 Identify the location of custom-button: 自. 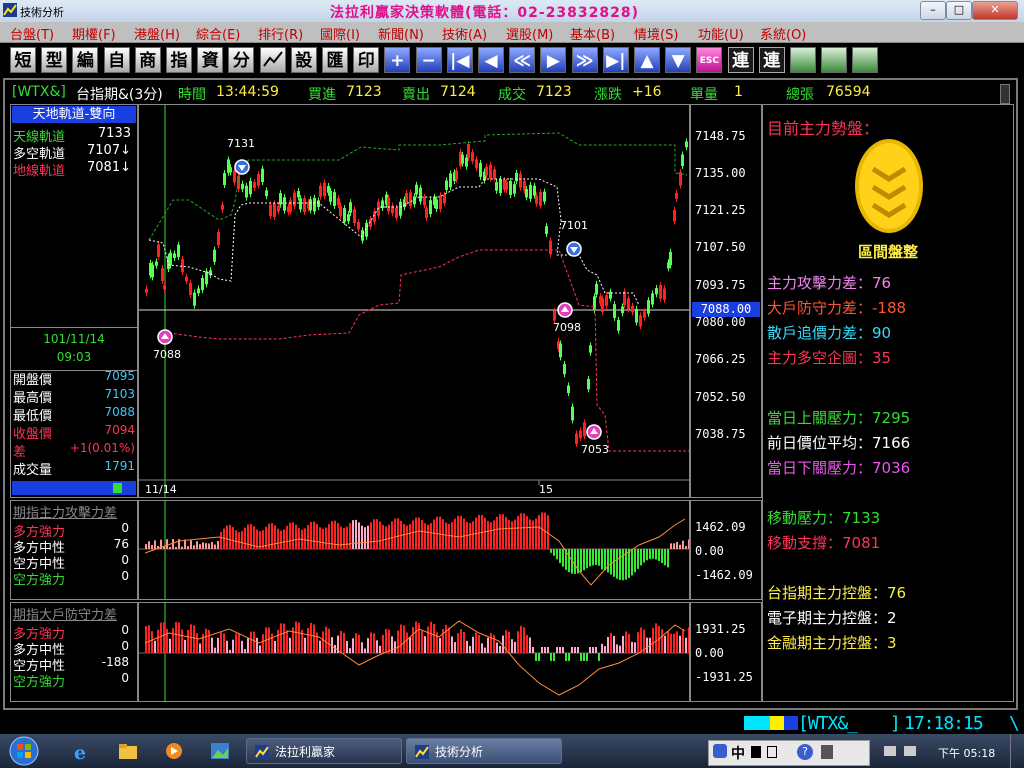
(116, 60).